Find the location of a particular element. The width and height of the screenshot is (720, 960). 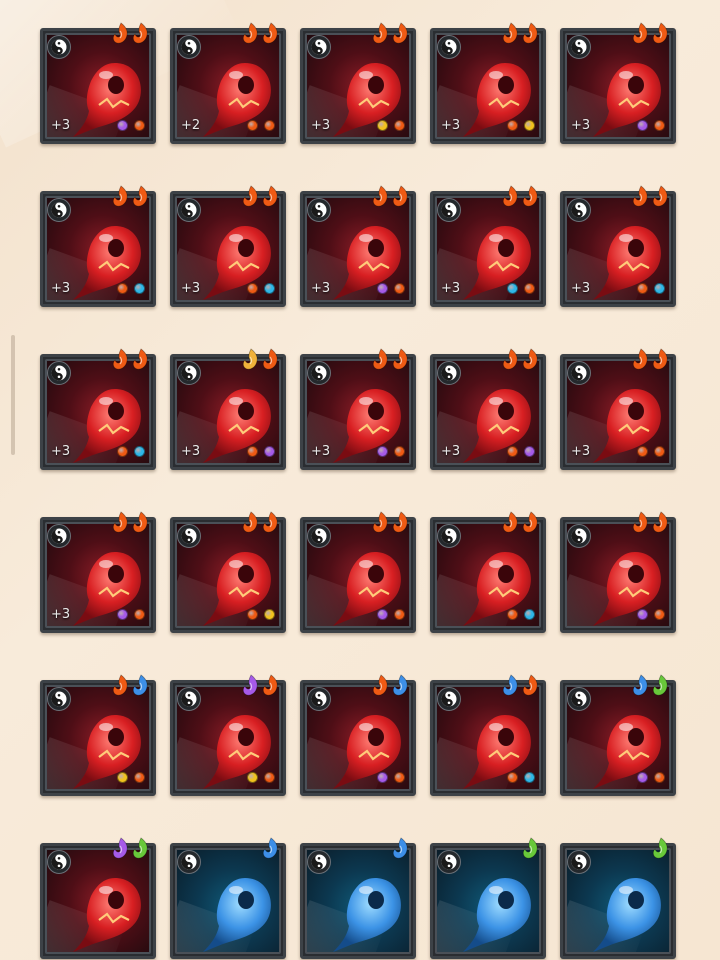

soul-card-13: +3 is located at coordinates (358, 409).